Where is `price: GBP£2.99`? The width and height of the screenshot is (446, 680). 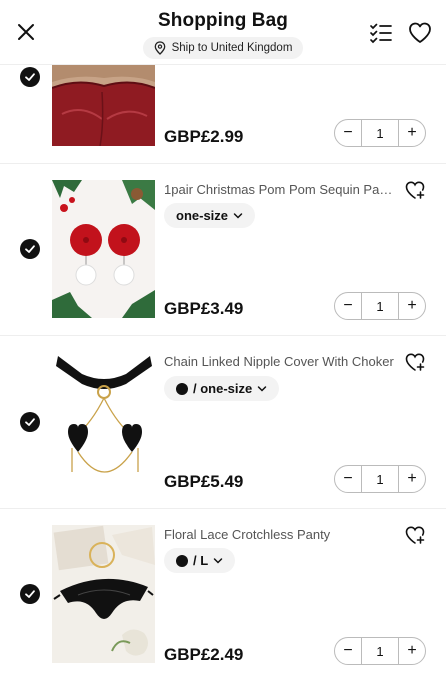
price: GBP£2.99 is located at coordinates (204, 136).